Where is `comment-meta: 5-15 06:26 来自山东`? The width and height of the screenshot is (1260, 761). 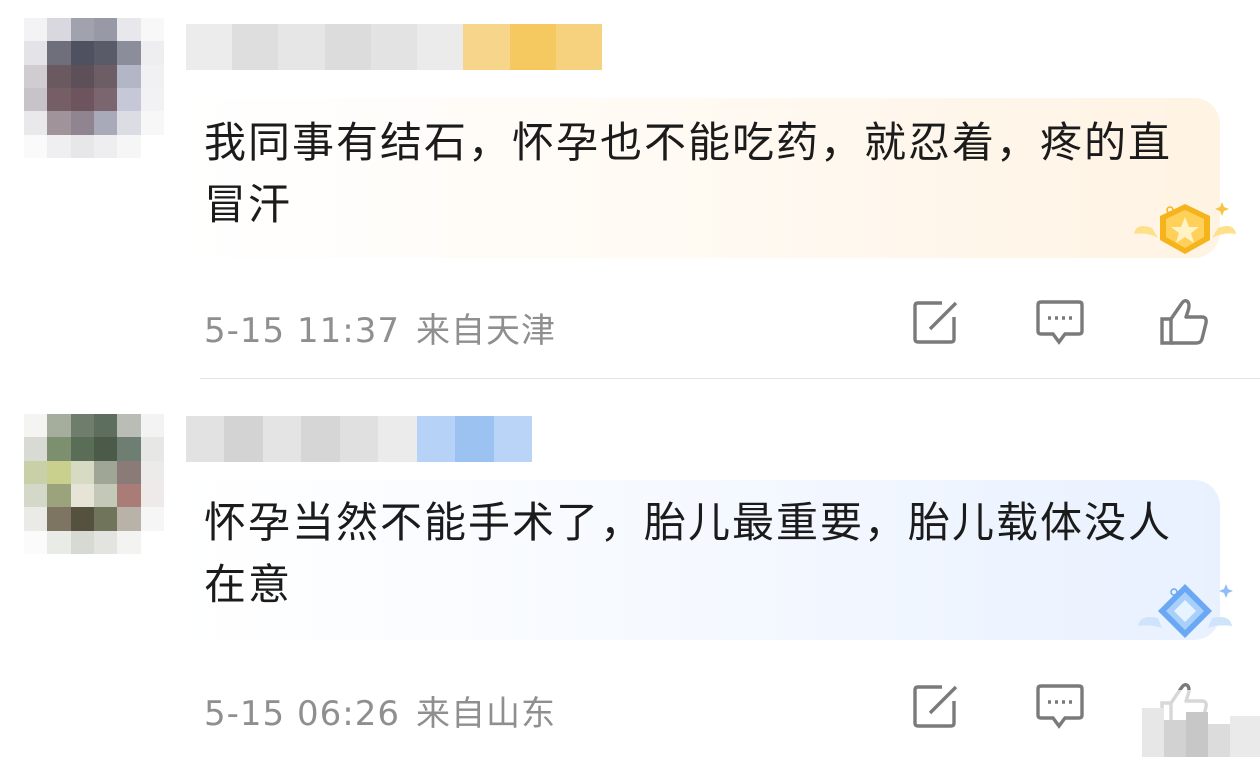 comment-meta: 5-15 06:26 来自山东 is located at coordinates (380, 710).